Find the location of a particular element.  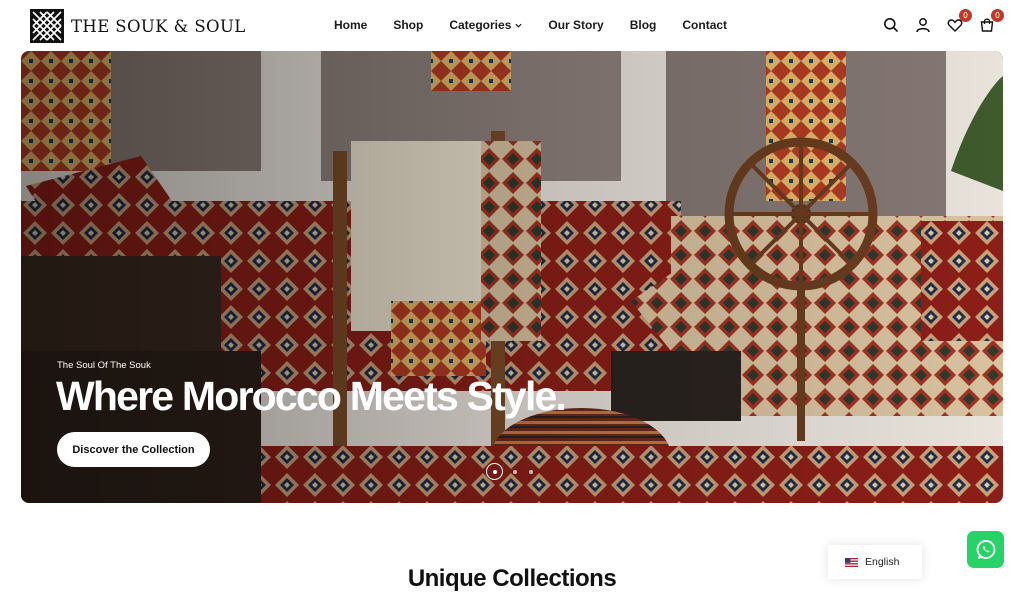

brand-name: THE SOUK & SOUL is located at coordinates (158, 26).